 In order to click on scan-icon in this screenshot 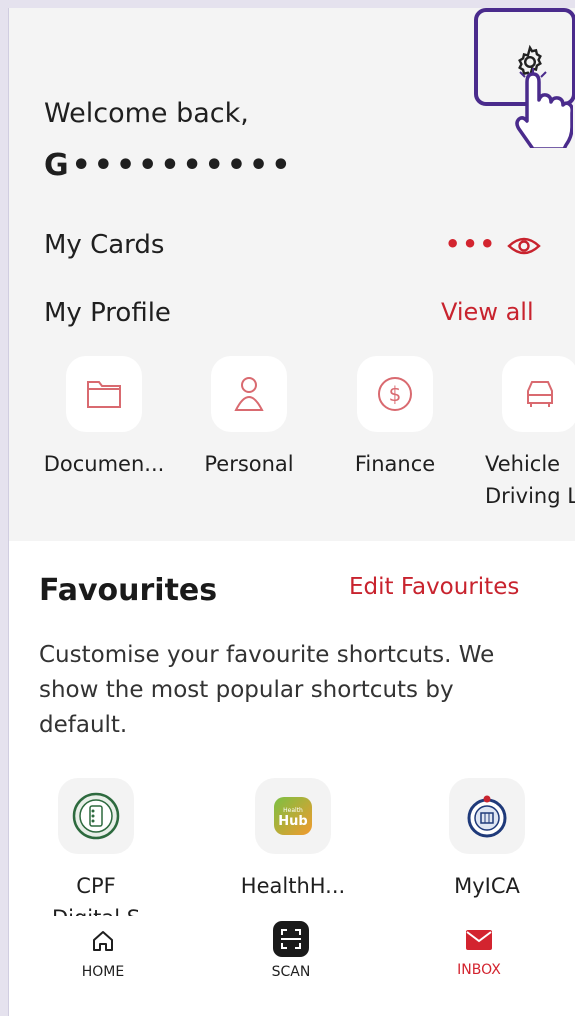, I will do `click(291, 939)`.